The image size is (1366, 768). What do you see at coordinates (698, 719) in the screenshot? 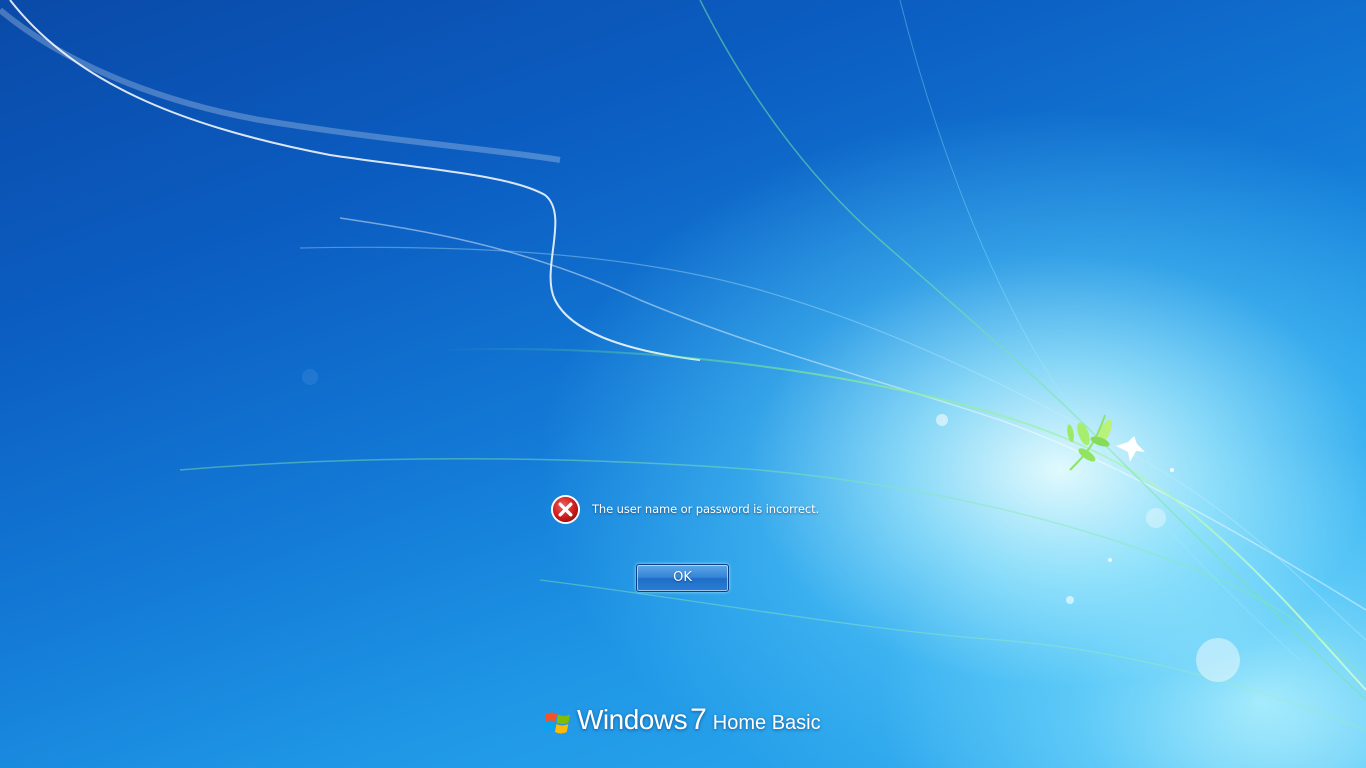
I see `windows-version: 7` at bounding box center [698, 719].